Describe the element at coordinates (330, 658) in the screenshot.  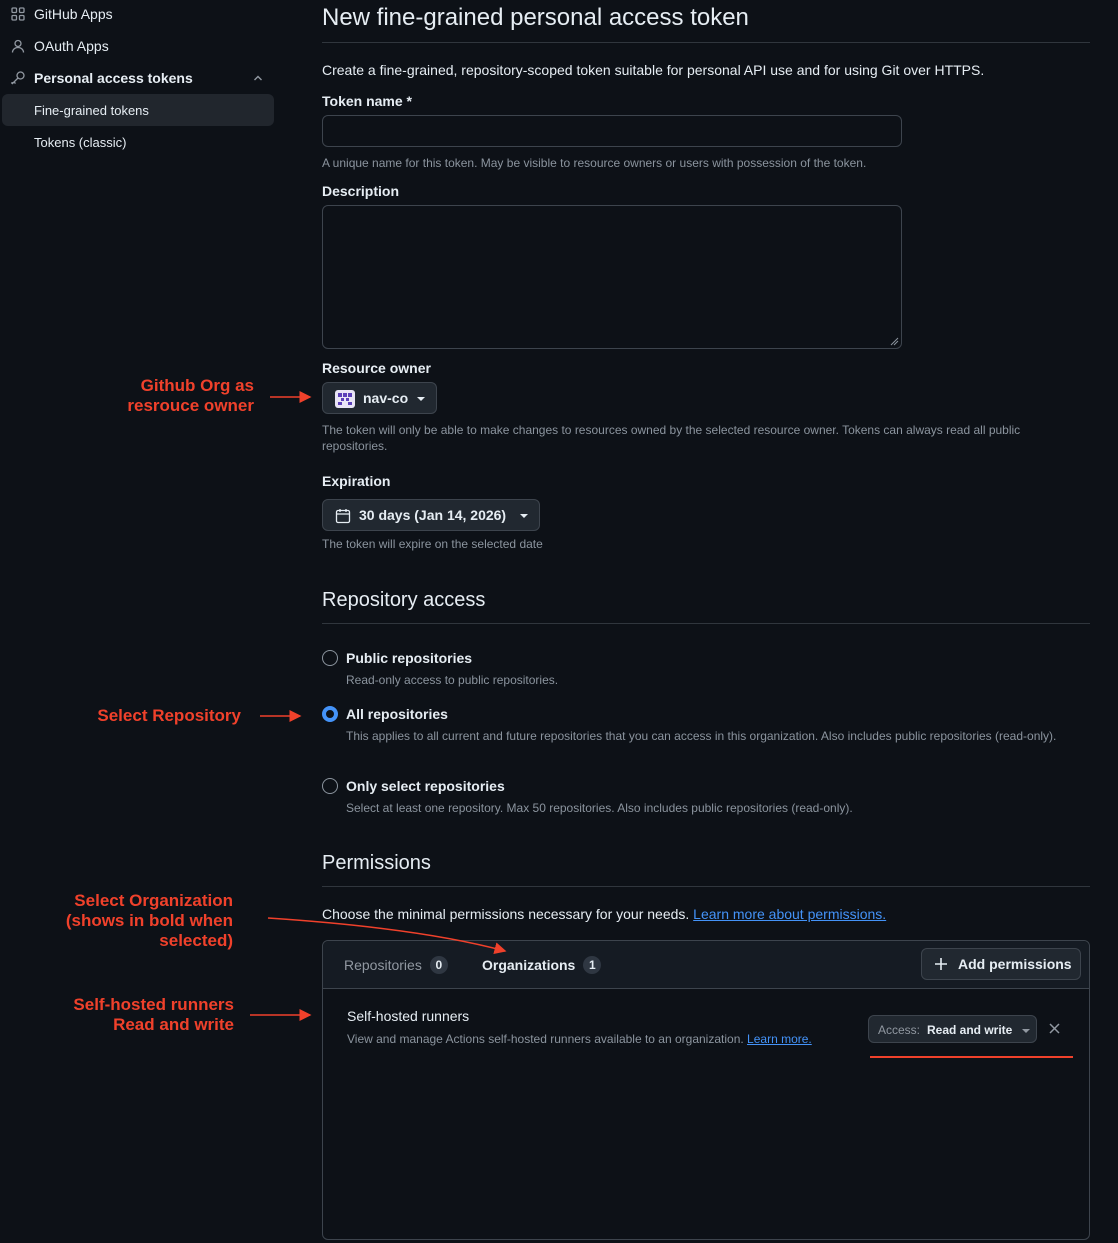
I see `radio-public-repositories` at that location.